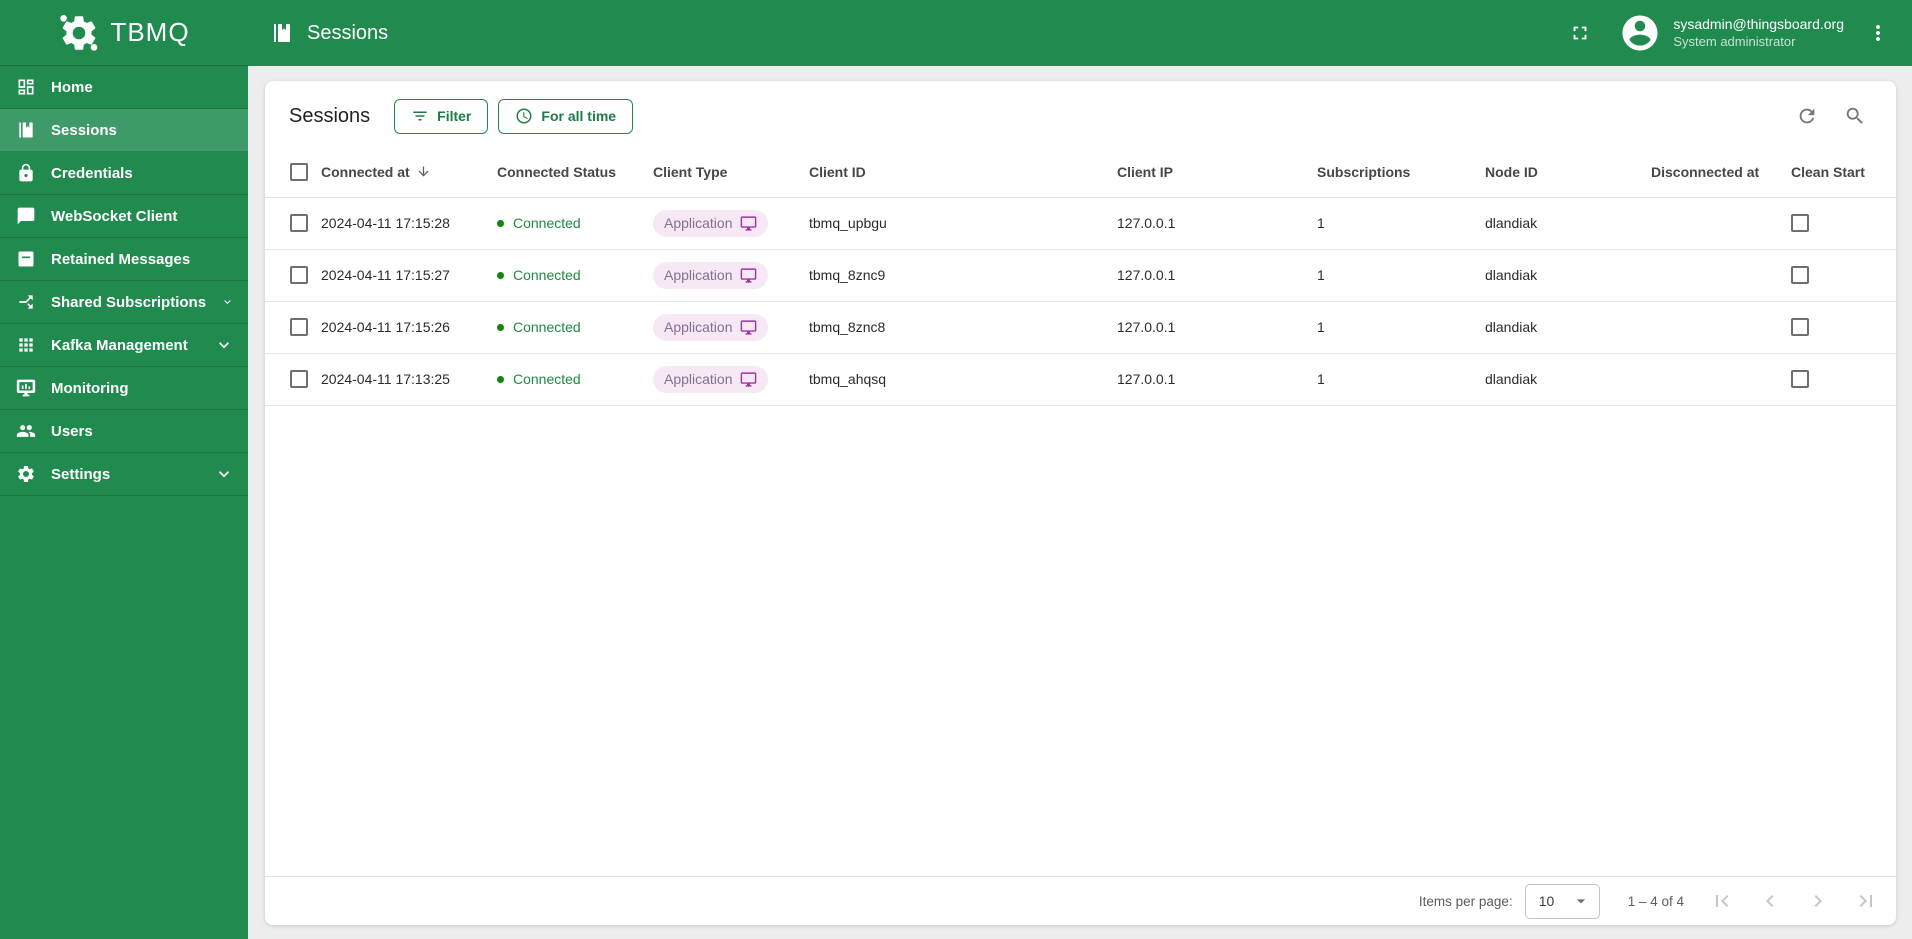 The image size is (1912, 939). I want to click on next-page-button, so click(1818, 901).